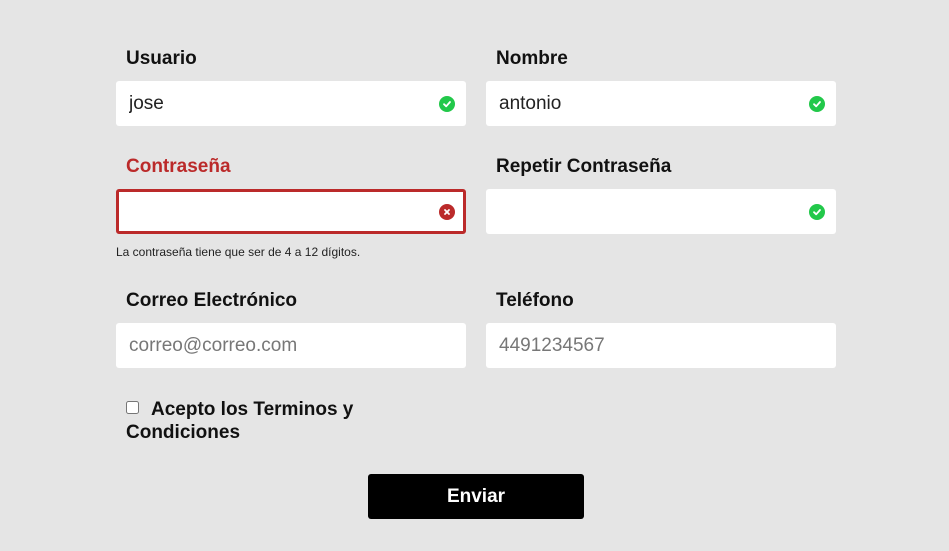 This screenshot has width=949, height=551. Describe the element at coordinates (476, 496) in the screenshot. I see `submit-button: Enviar` at that location.